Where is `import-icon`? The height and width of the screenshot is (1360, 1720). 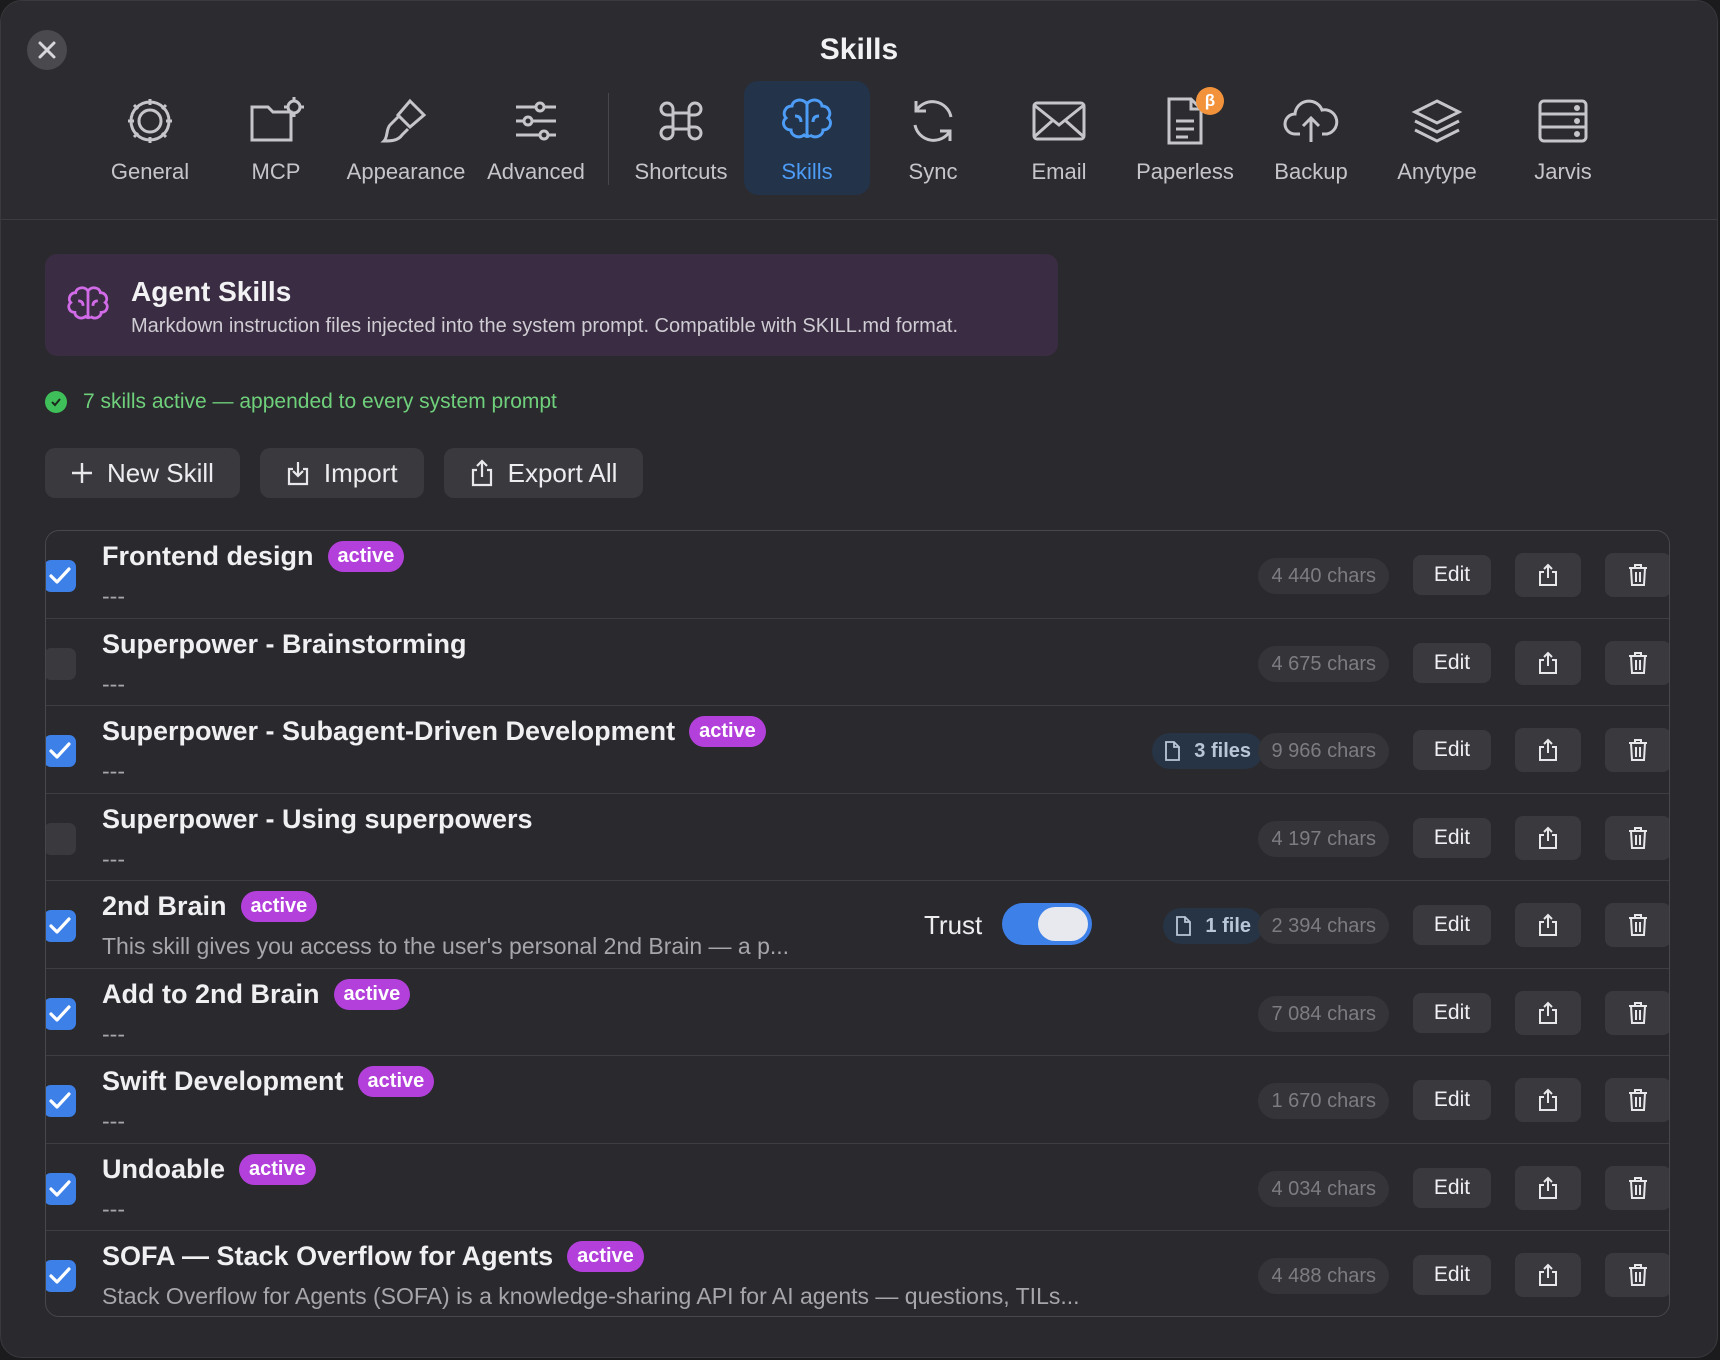 import-icon is located at coordinates (298, 474).